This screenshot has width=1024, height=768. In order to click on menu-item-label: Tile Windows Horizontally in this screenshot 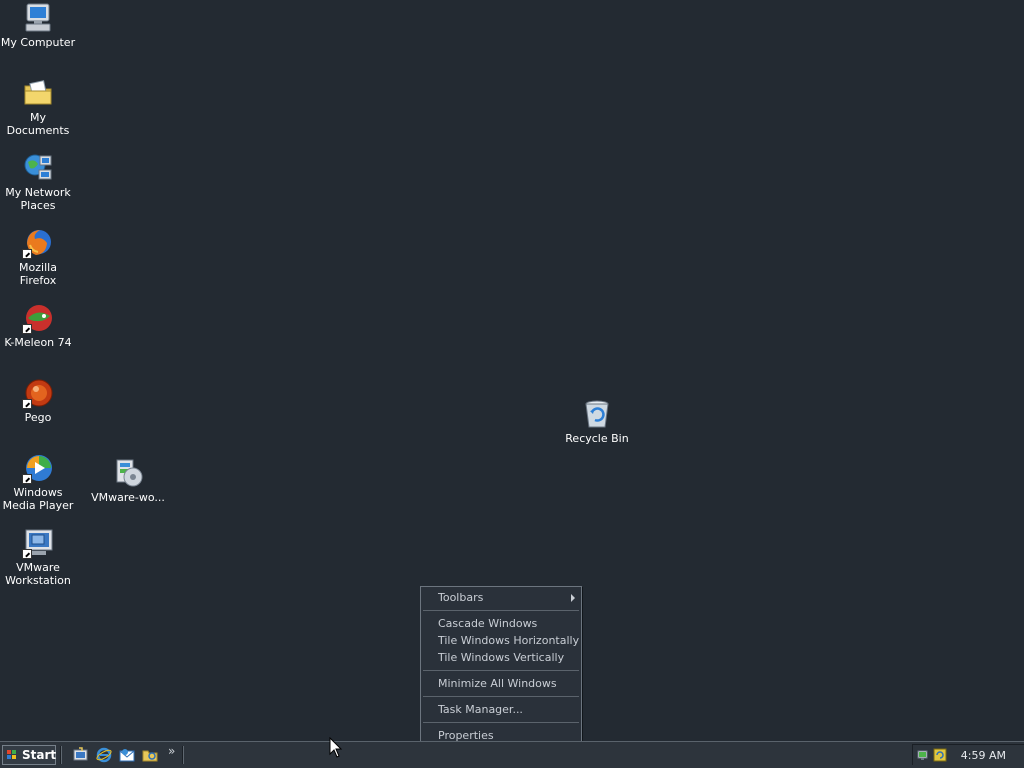, I will do `click(509, 640)`.